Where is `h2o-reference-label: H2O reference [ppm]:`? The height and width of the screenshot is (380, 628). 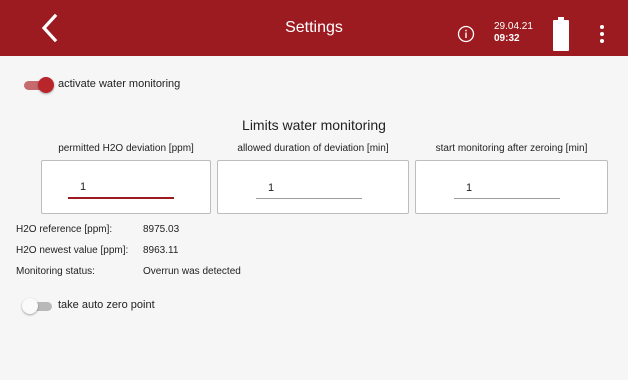 h2o-reference-label: H2O reference [ppm]: is located at coordinates (64, 229).